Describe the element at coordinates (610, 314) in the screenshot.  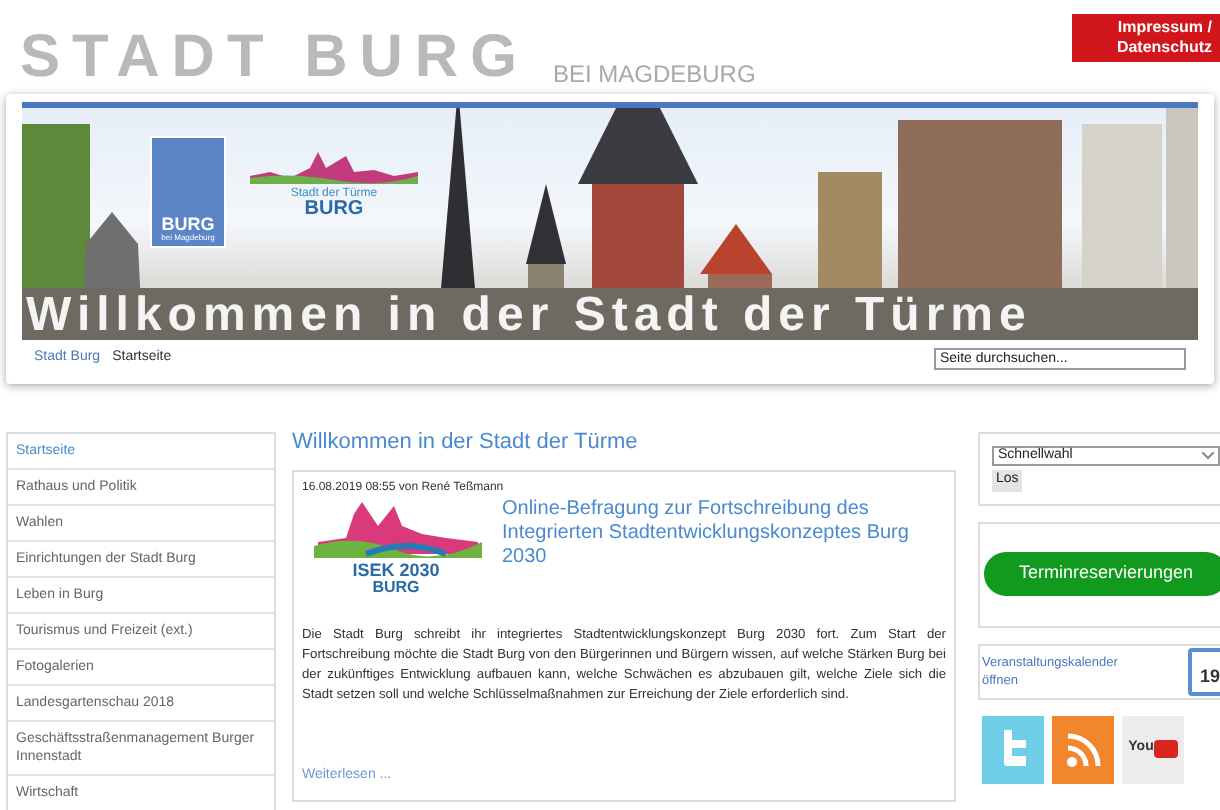
I see `banner-caption: Willkommen in der Stadt der Türme` at that location.